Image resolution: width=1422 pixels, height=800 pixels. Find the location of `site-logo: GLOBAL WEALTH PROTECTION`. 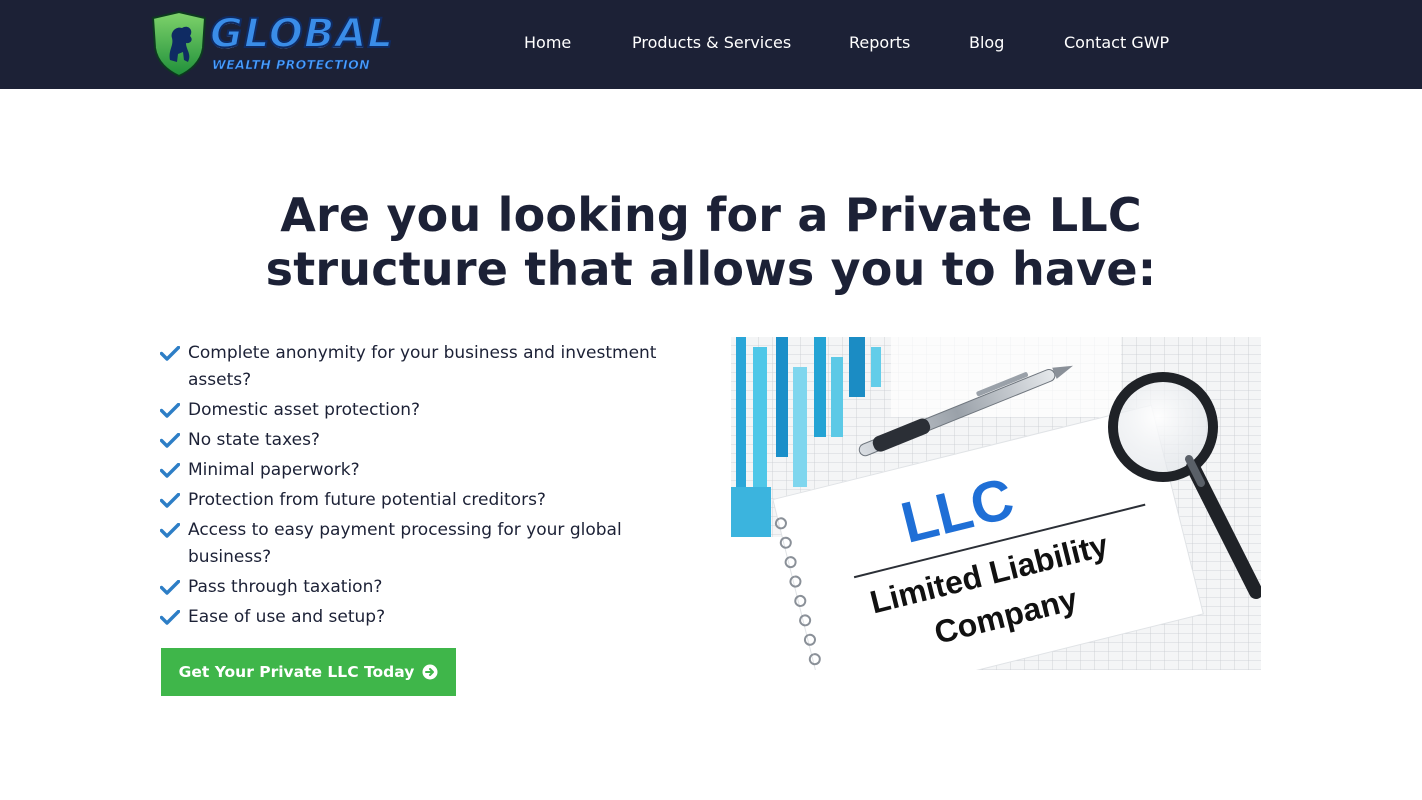

site-logo: GLOBAL WEALTH PROTECTION is located at coordinates (276, 44).